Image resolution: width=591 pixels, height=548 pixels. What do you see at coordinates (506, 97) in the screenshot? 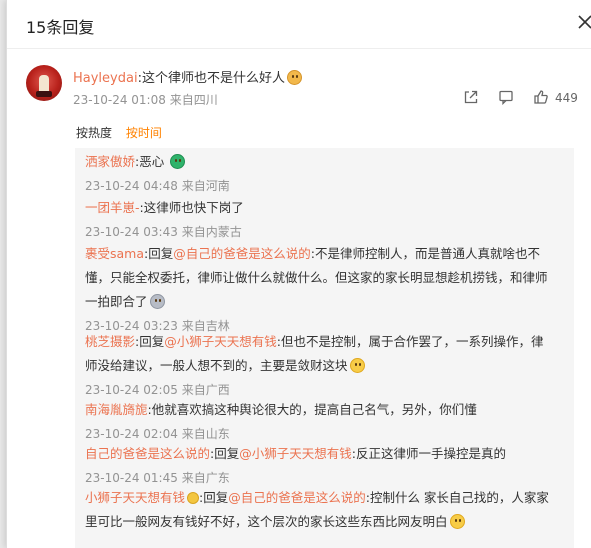
I see `comment-icon` at bounding box center [506, 97].